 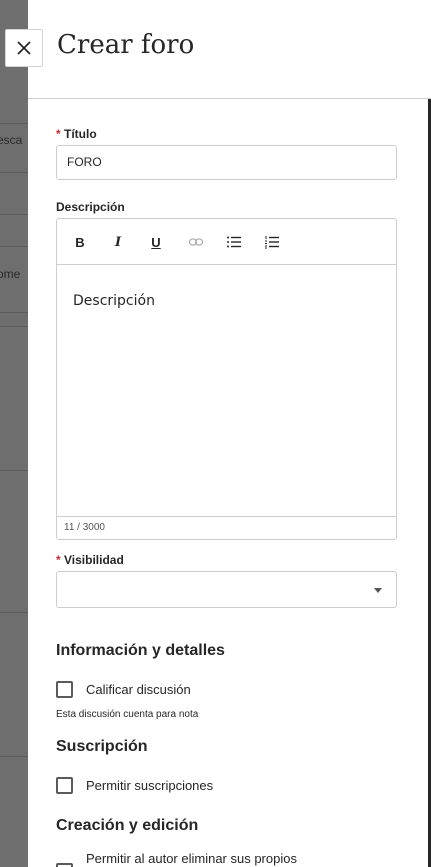 I want to click on visibility-label: * Visibilidad, so click(x=90, y=560).